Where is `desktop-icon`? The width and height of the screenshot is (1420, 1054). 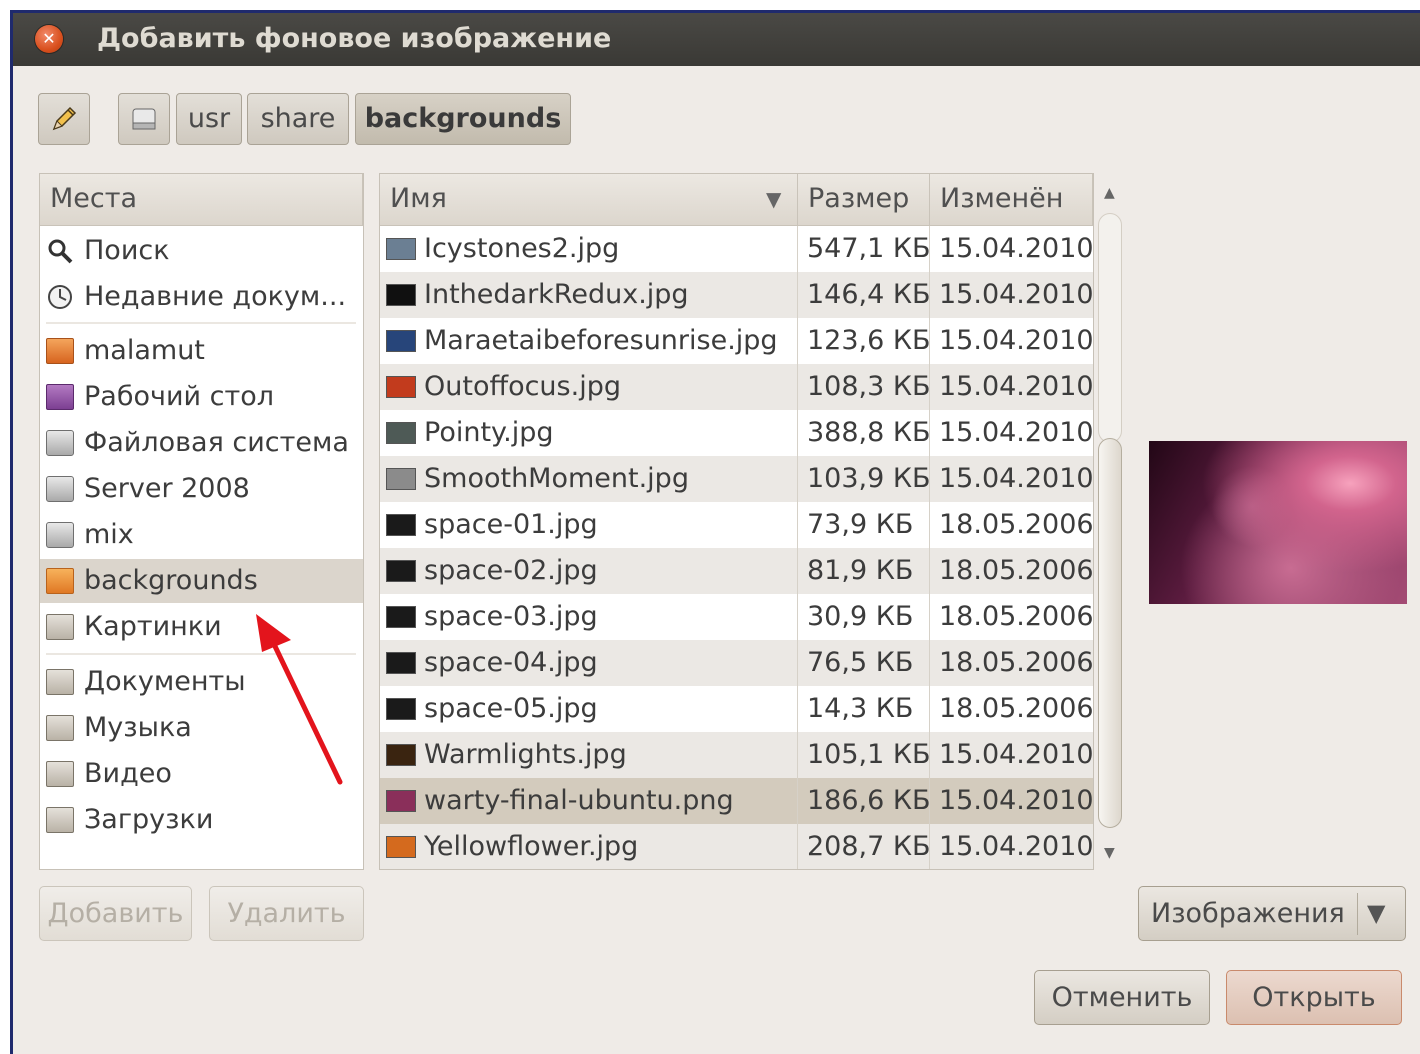 desktop-icon is located at coordinates (60, 397).